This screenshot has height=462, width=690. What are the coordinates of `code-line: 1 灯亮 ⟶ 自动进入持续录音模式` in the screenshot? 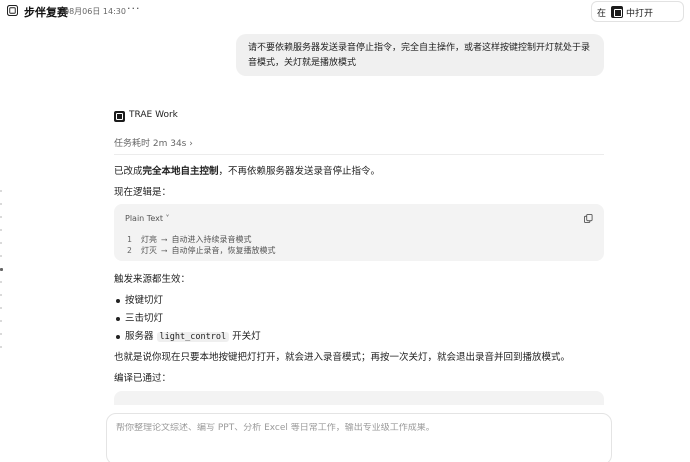 It's located at (189, 239).